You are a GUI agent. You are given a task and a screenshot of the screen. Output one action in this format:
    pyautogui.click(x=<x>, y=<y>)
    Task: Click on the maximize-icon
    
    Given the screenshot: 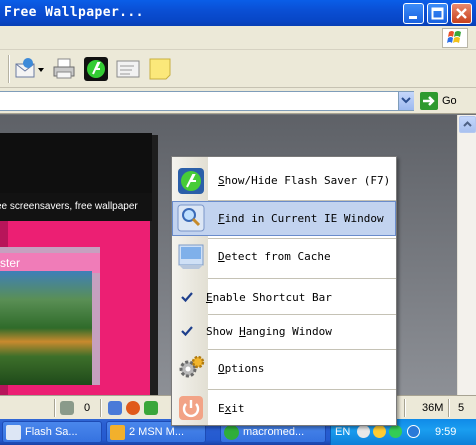 What is the action you would take?
    pyautogui.click(x=437, y=13)
    